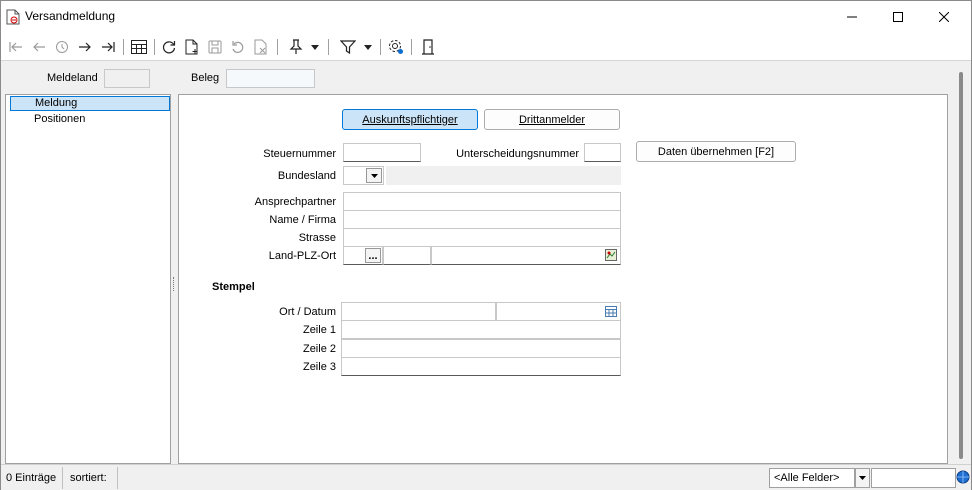 This screenshot has width=972, height=490. What do you see at coordinates (482, 237) in the screenshot?
I see `strasse-input` at bounding box center [482, 237].